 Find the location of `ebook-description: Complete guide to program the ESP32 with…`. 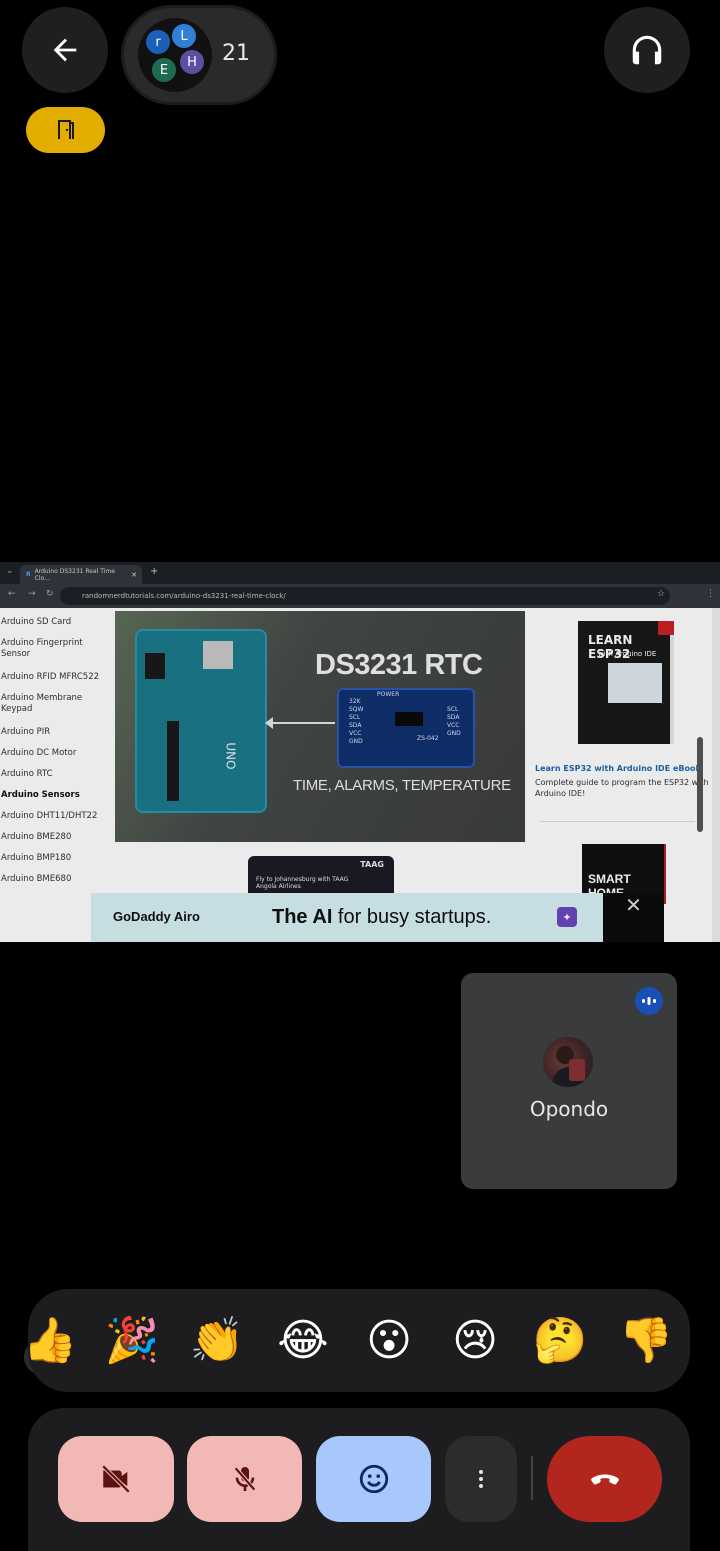

ebook-description: Complete guide to program the ESP32 with… is located at coordinates (622, 788).